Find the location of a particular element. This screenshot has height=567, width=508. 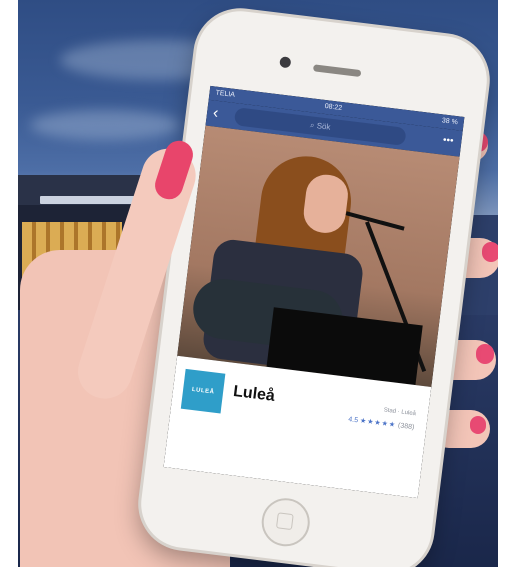

page-logo: LULEÅ is located at coordinates (203, 391).